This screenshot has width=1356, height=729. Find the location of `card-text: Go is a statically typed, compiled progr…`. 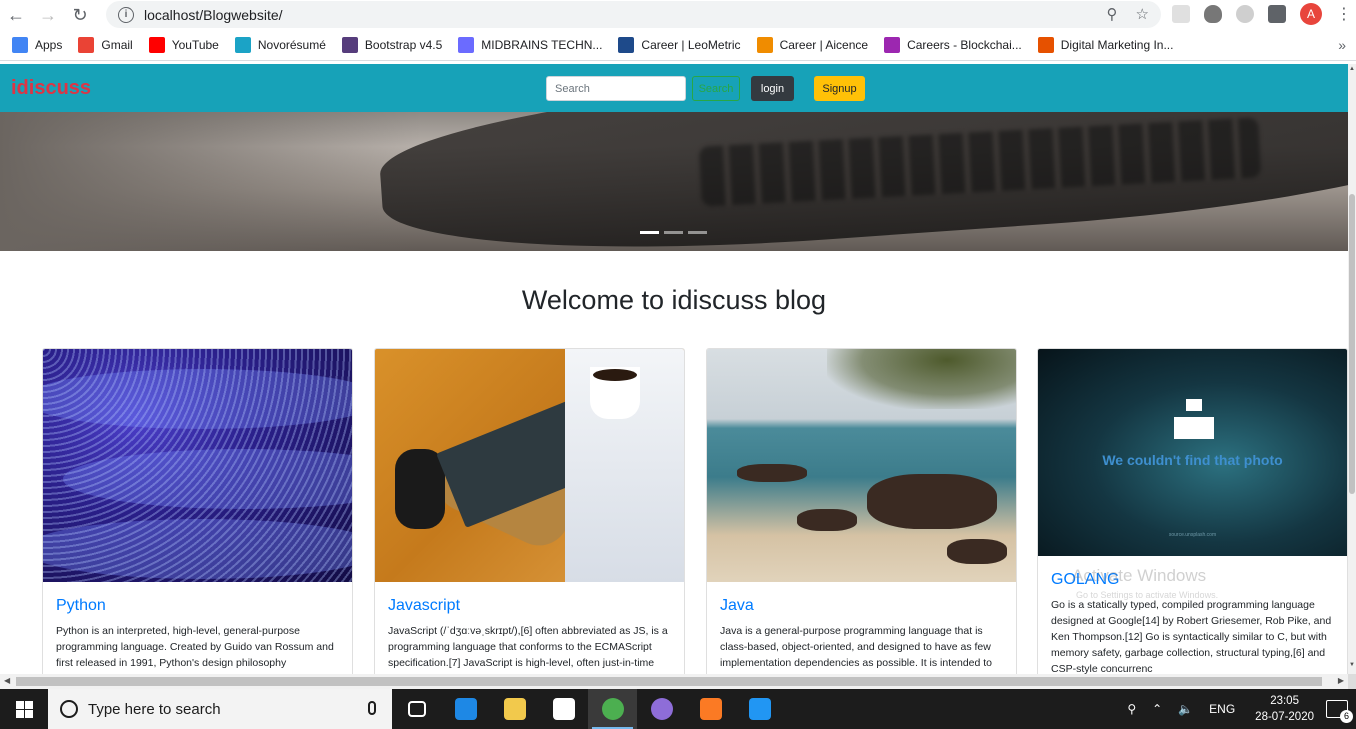

card-text: Go is a statically typed, compiled progr… is located at coordinates (1191, 636).